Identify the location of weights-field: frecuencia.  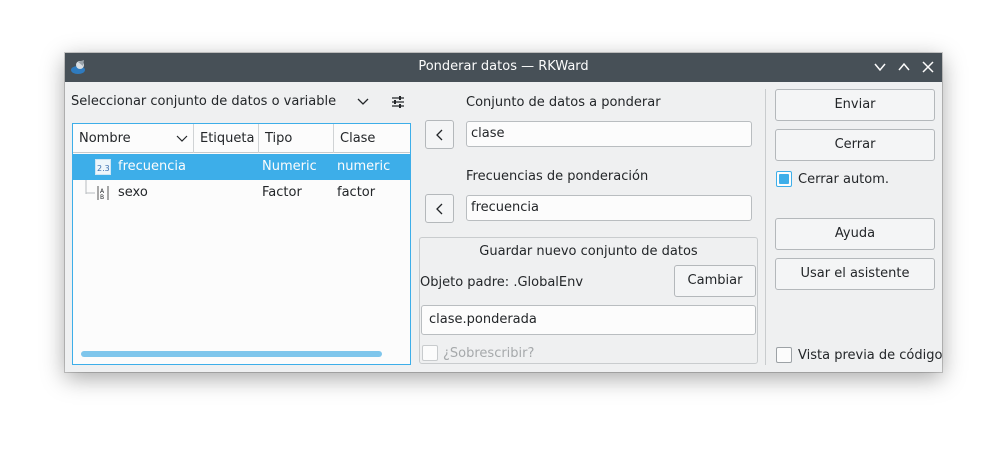
(609, 208).